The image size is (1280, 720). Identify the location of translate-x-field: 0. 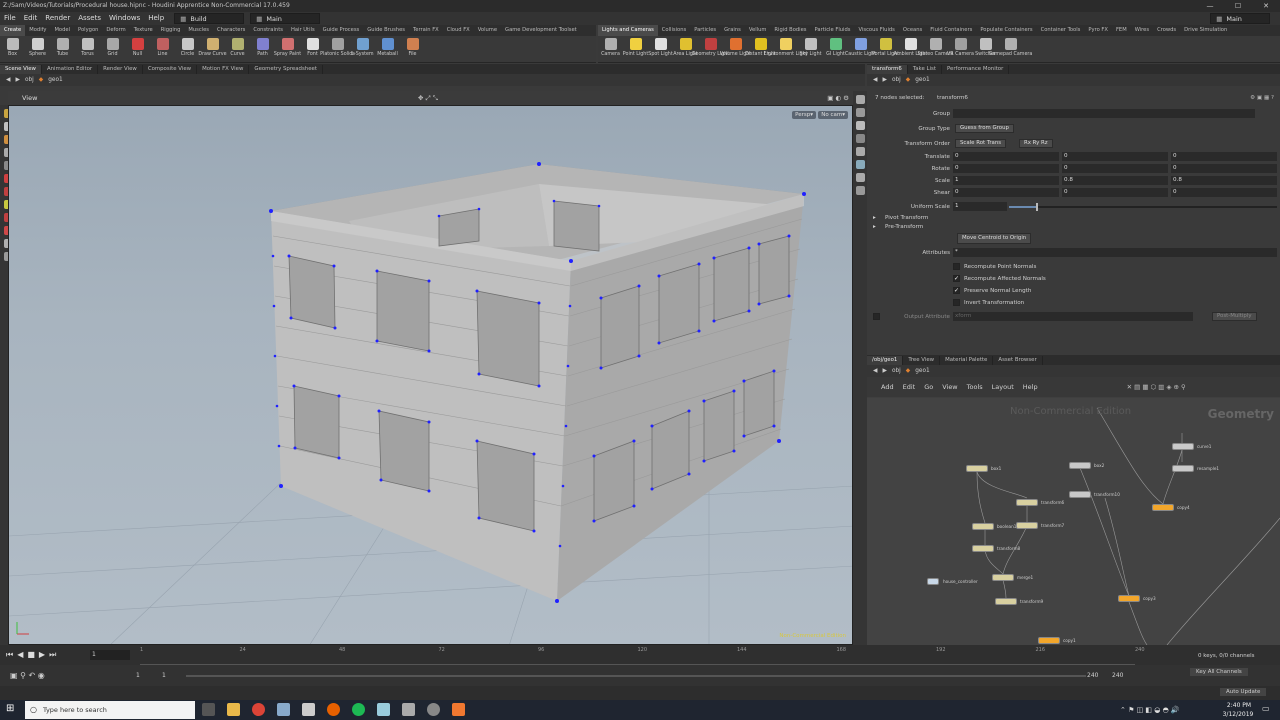
(1006, 156).